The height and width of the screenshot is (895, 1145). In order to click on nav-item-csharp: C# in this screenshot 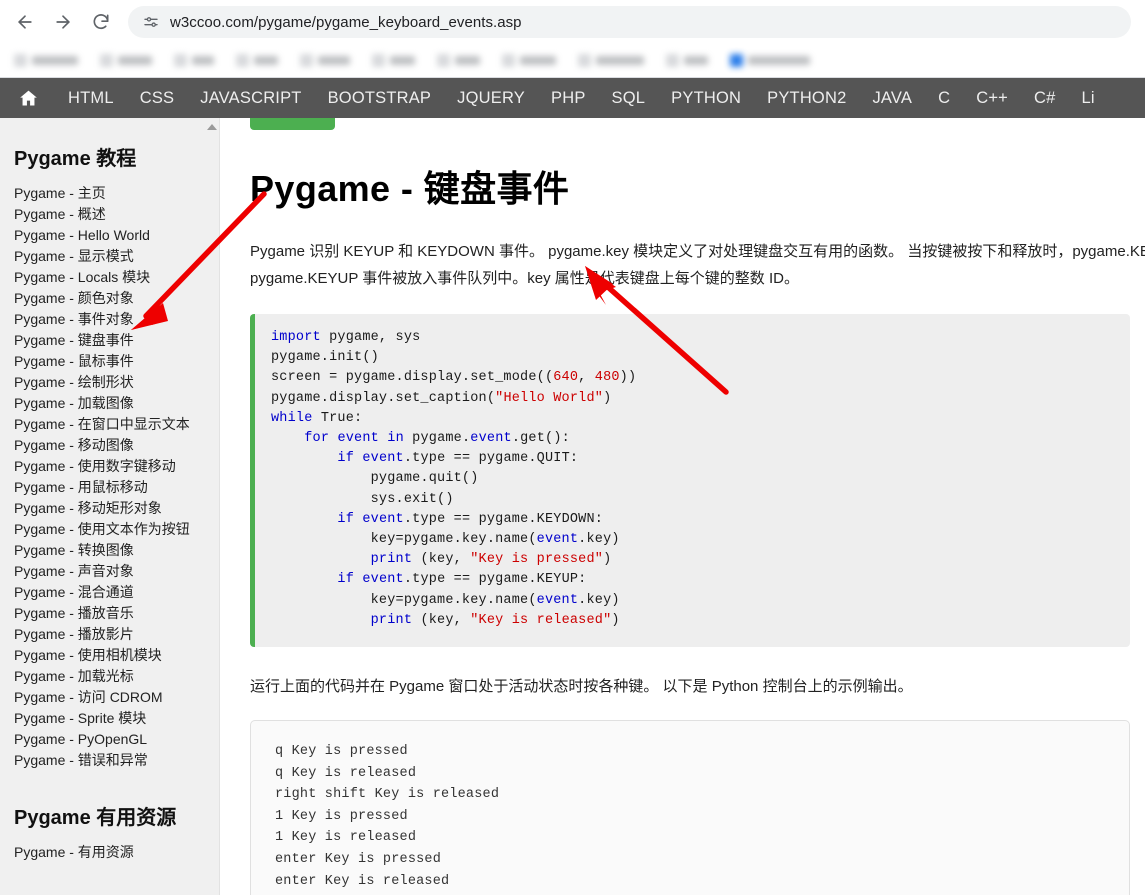, I will do `click(1045, 98)`.